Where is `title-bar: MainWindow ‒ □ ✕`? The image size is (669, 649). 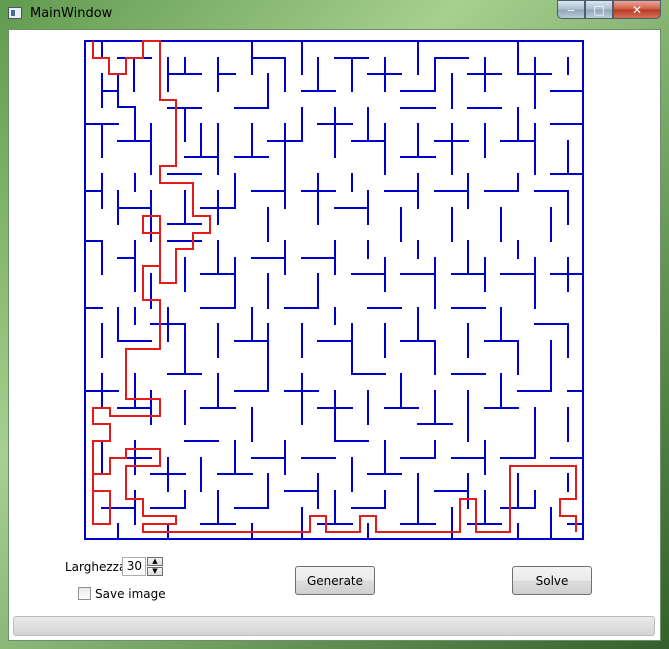 title-bar: MainWindow ‒ □ ✕ is located at coordinates (334, 14).